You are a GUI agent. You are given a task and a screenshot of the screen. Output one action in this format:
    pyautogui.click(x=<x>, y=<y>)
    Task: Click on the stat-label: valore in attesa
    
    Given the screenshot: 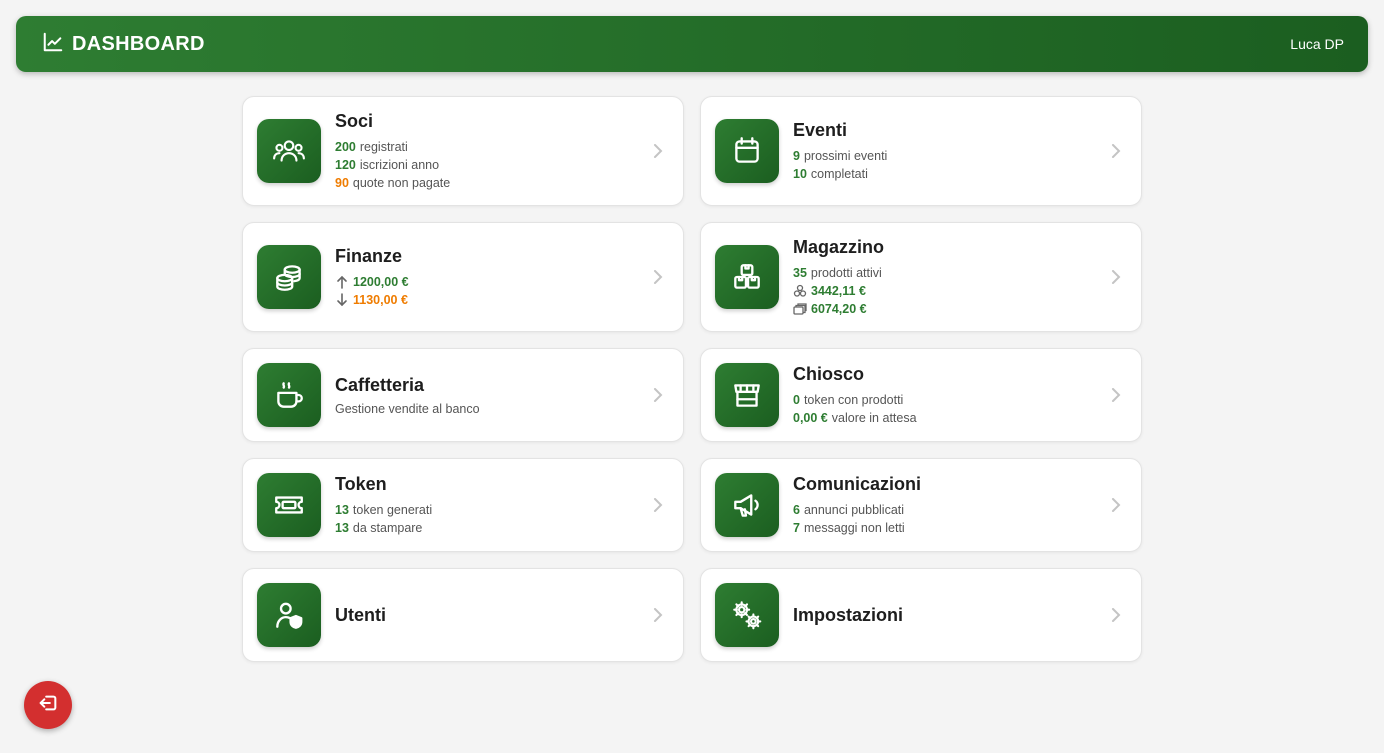 What is the action you would take?
    pyautogui.click(x=874, y=417)
    